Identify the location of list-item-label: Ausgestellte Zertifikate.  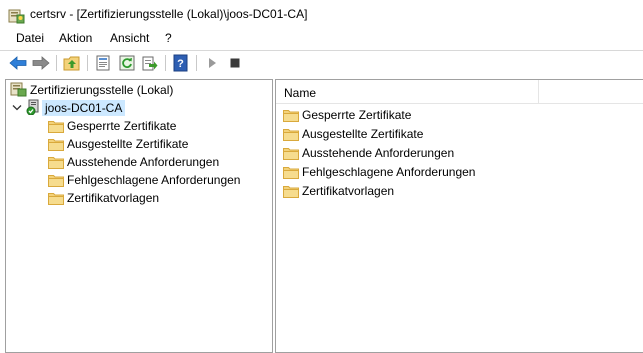
(363, 134).